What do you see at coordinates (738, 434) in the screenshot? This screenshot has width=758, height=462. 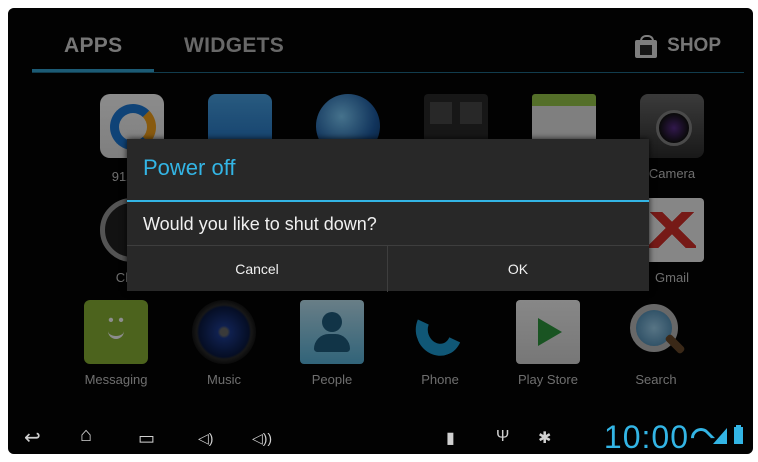 I see `battery-icon` at bounding box center [738, 434].